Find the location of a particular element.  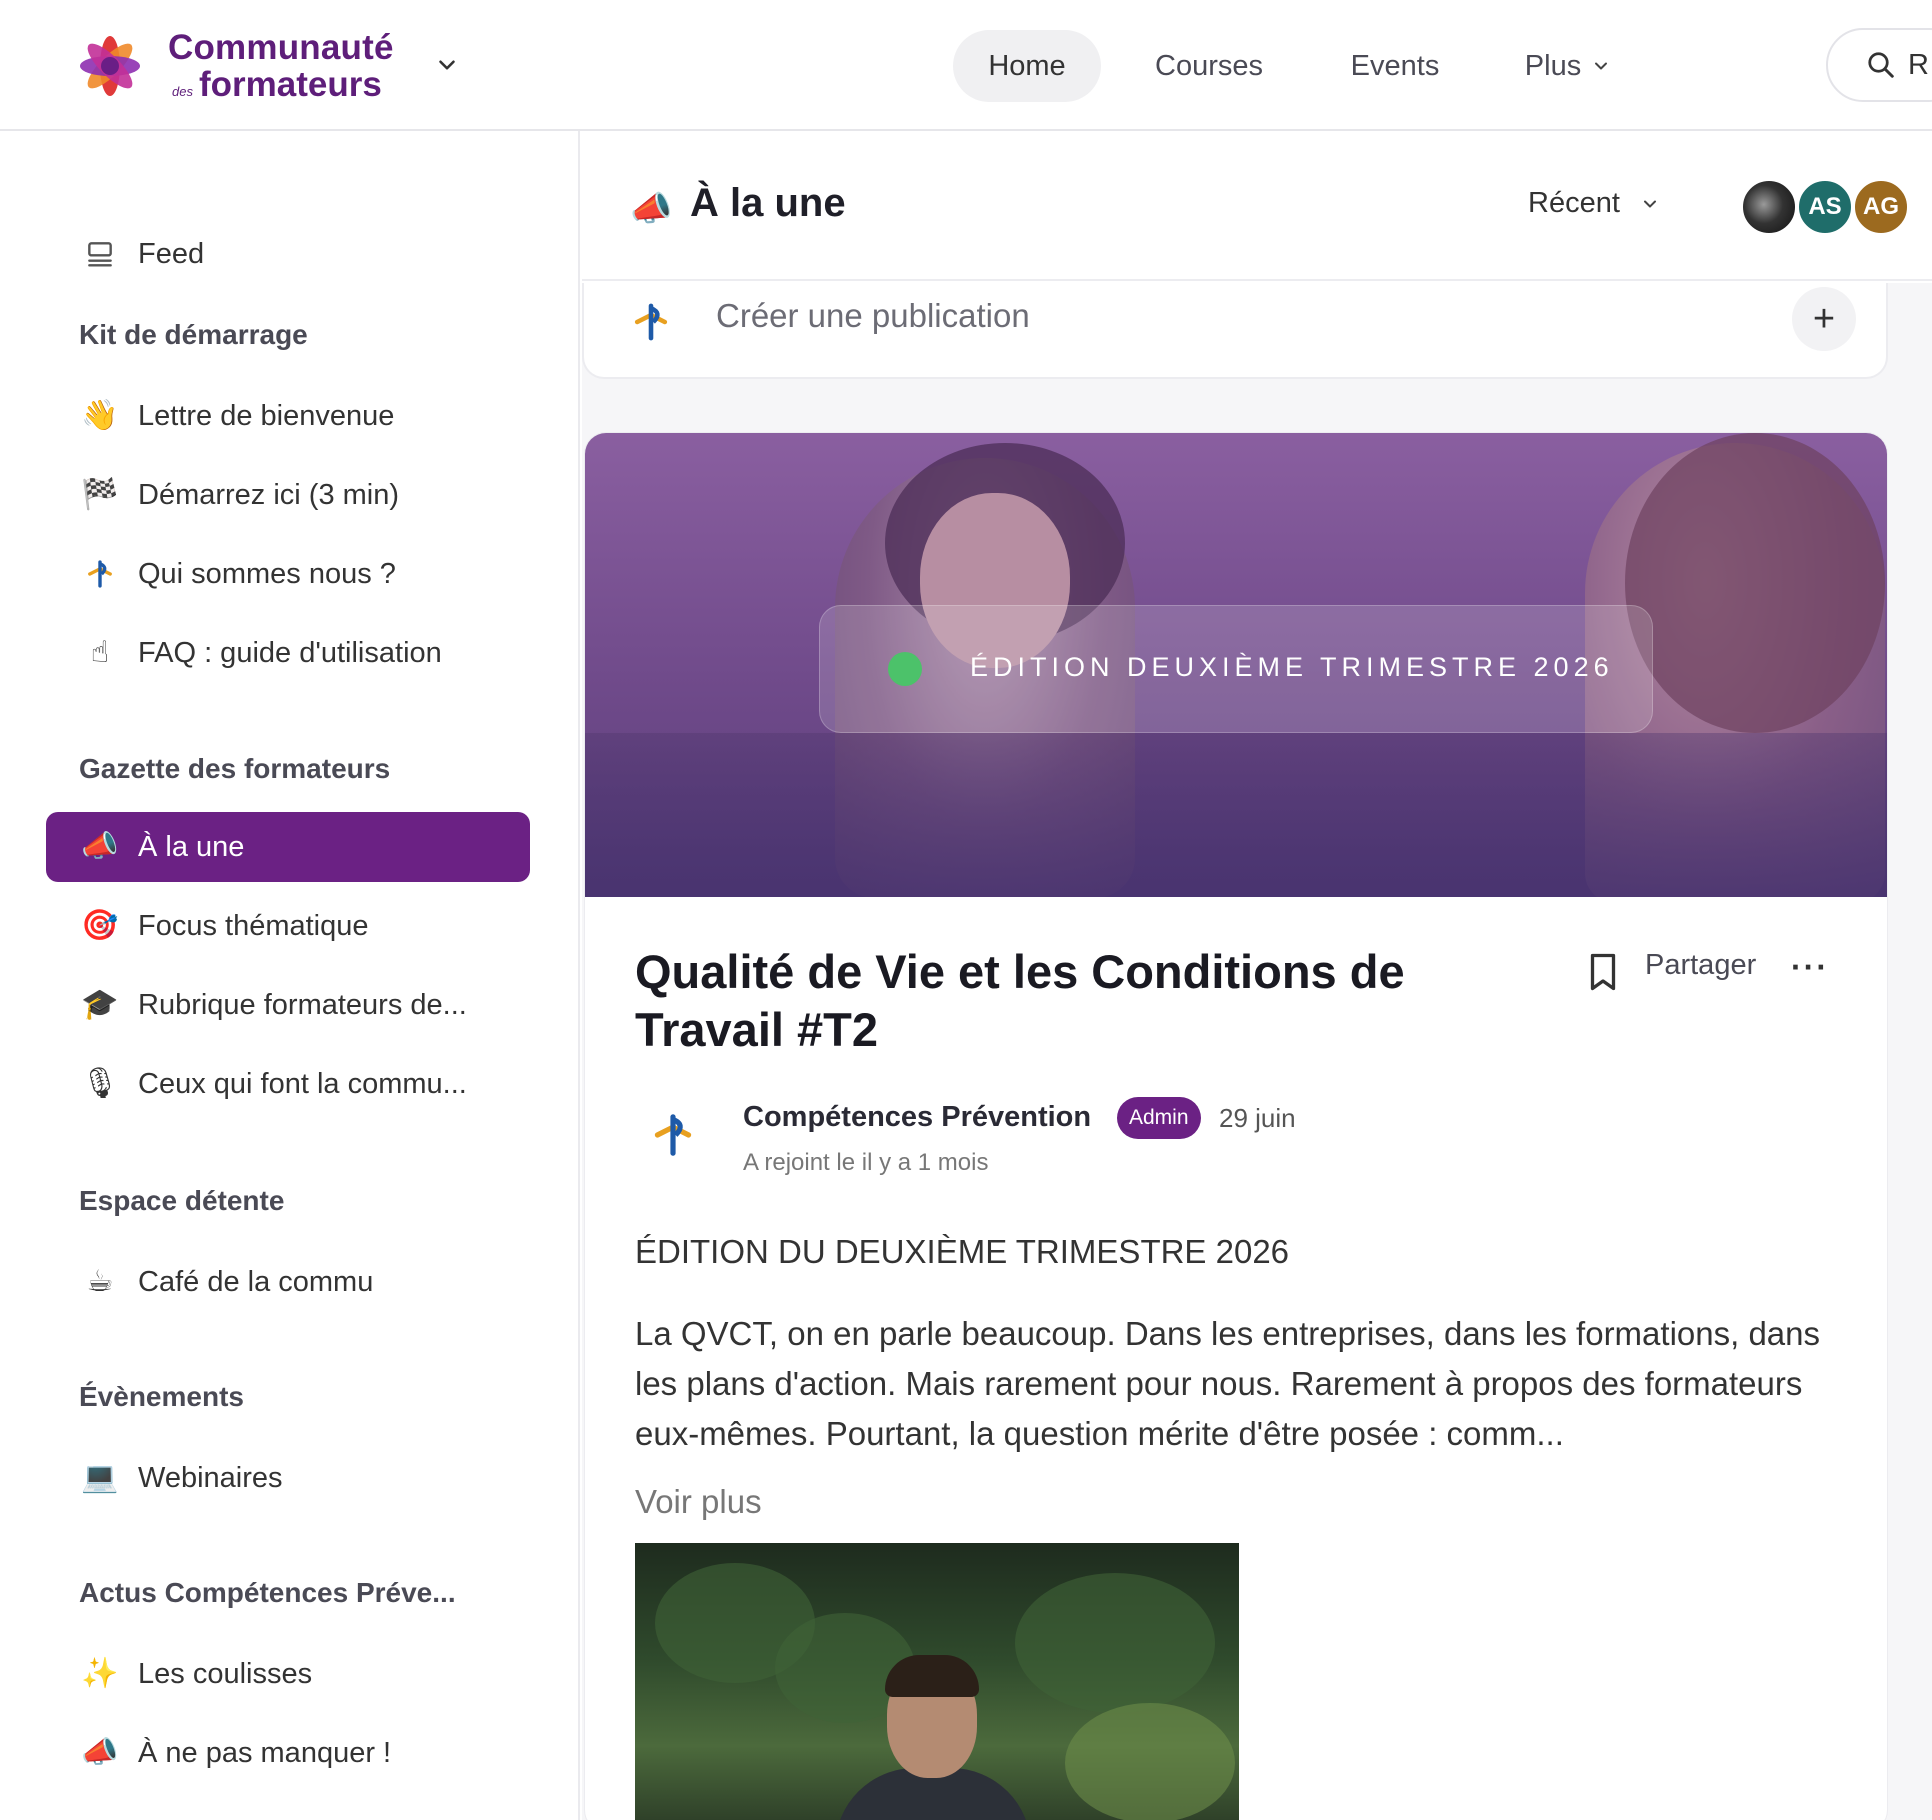

bookmark-icon is located at coordinates (1603, 972).